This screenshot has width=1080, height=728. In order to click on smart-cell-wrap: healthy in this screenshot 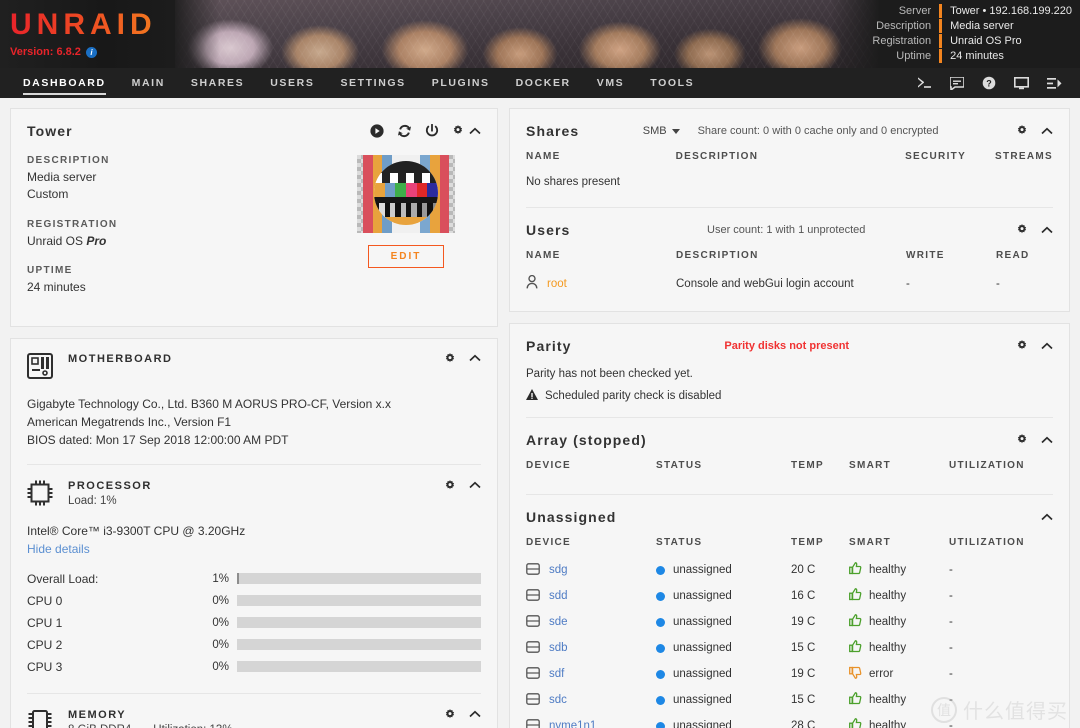, I will do `click(899, 596)`.